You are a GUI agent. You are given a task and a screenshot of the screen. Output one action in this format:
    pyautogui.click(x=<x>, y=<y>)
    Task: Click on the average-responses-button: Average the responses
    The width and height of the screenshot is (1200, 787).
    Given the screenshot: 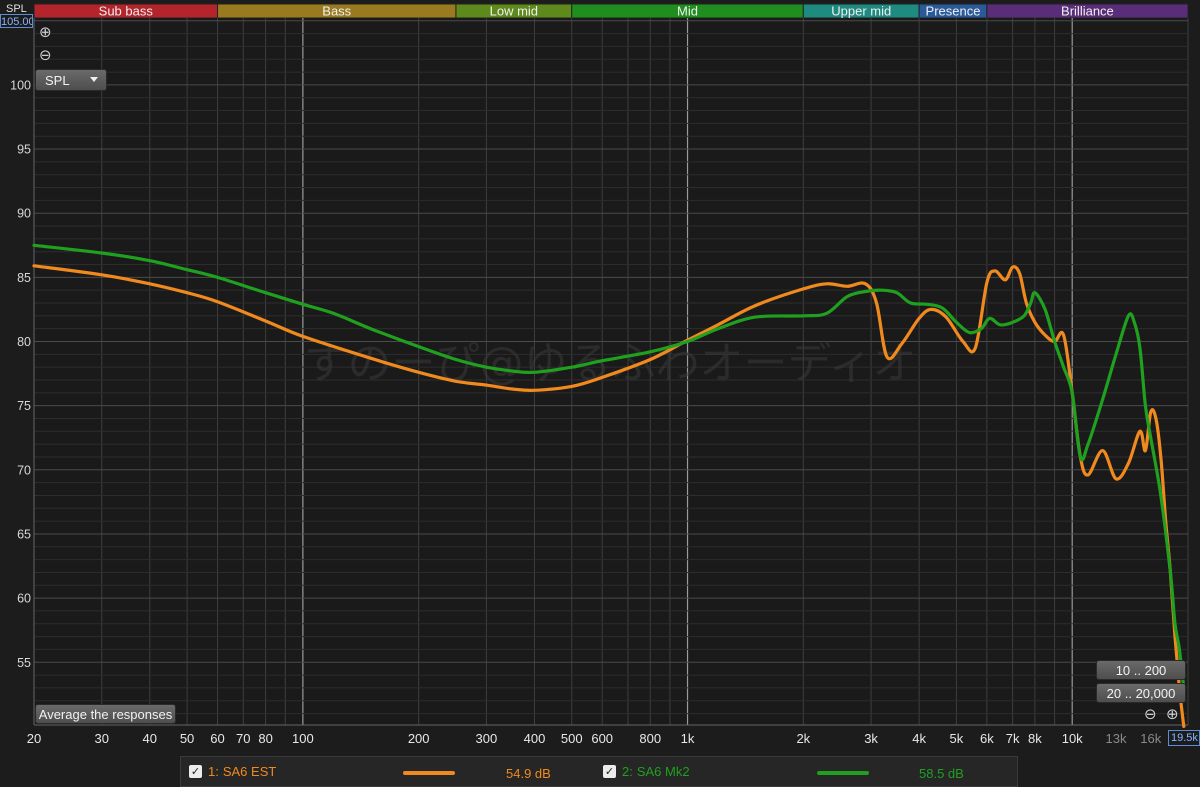 What is the action you would take?
    pyautogui.click(x=105, y=714)
    